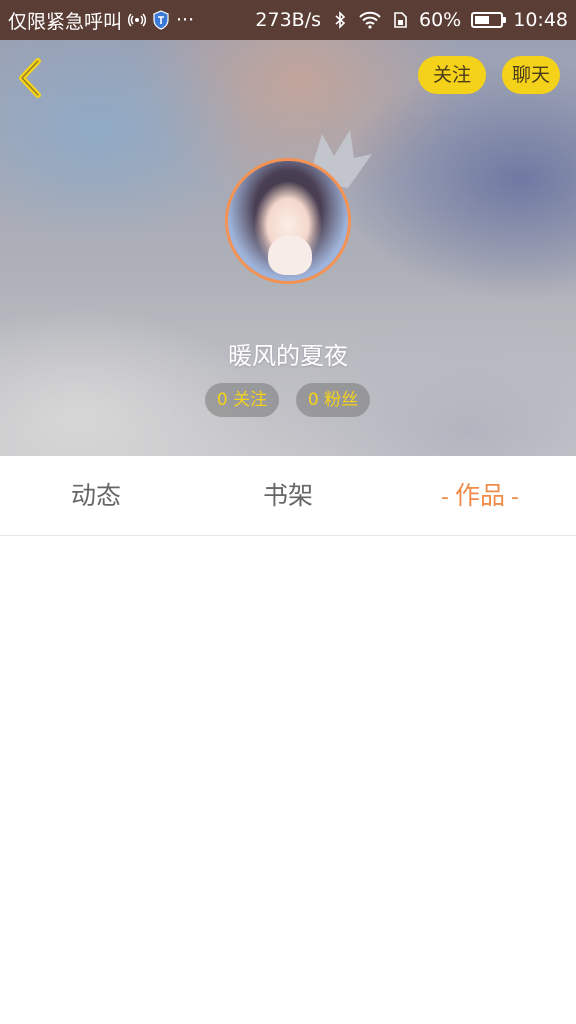  I want to click on status-bar: 仅限紧急呼叫 ··· 273B/s 60% 10:48, so click(288, 20).